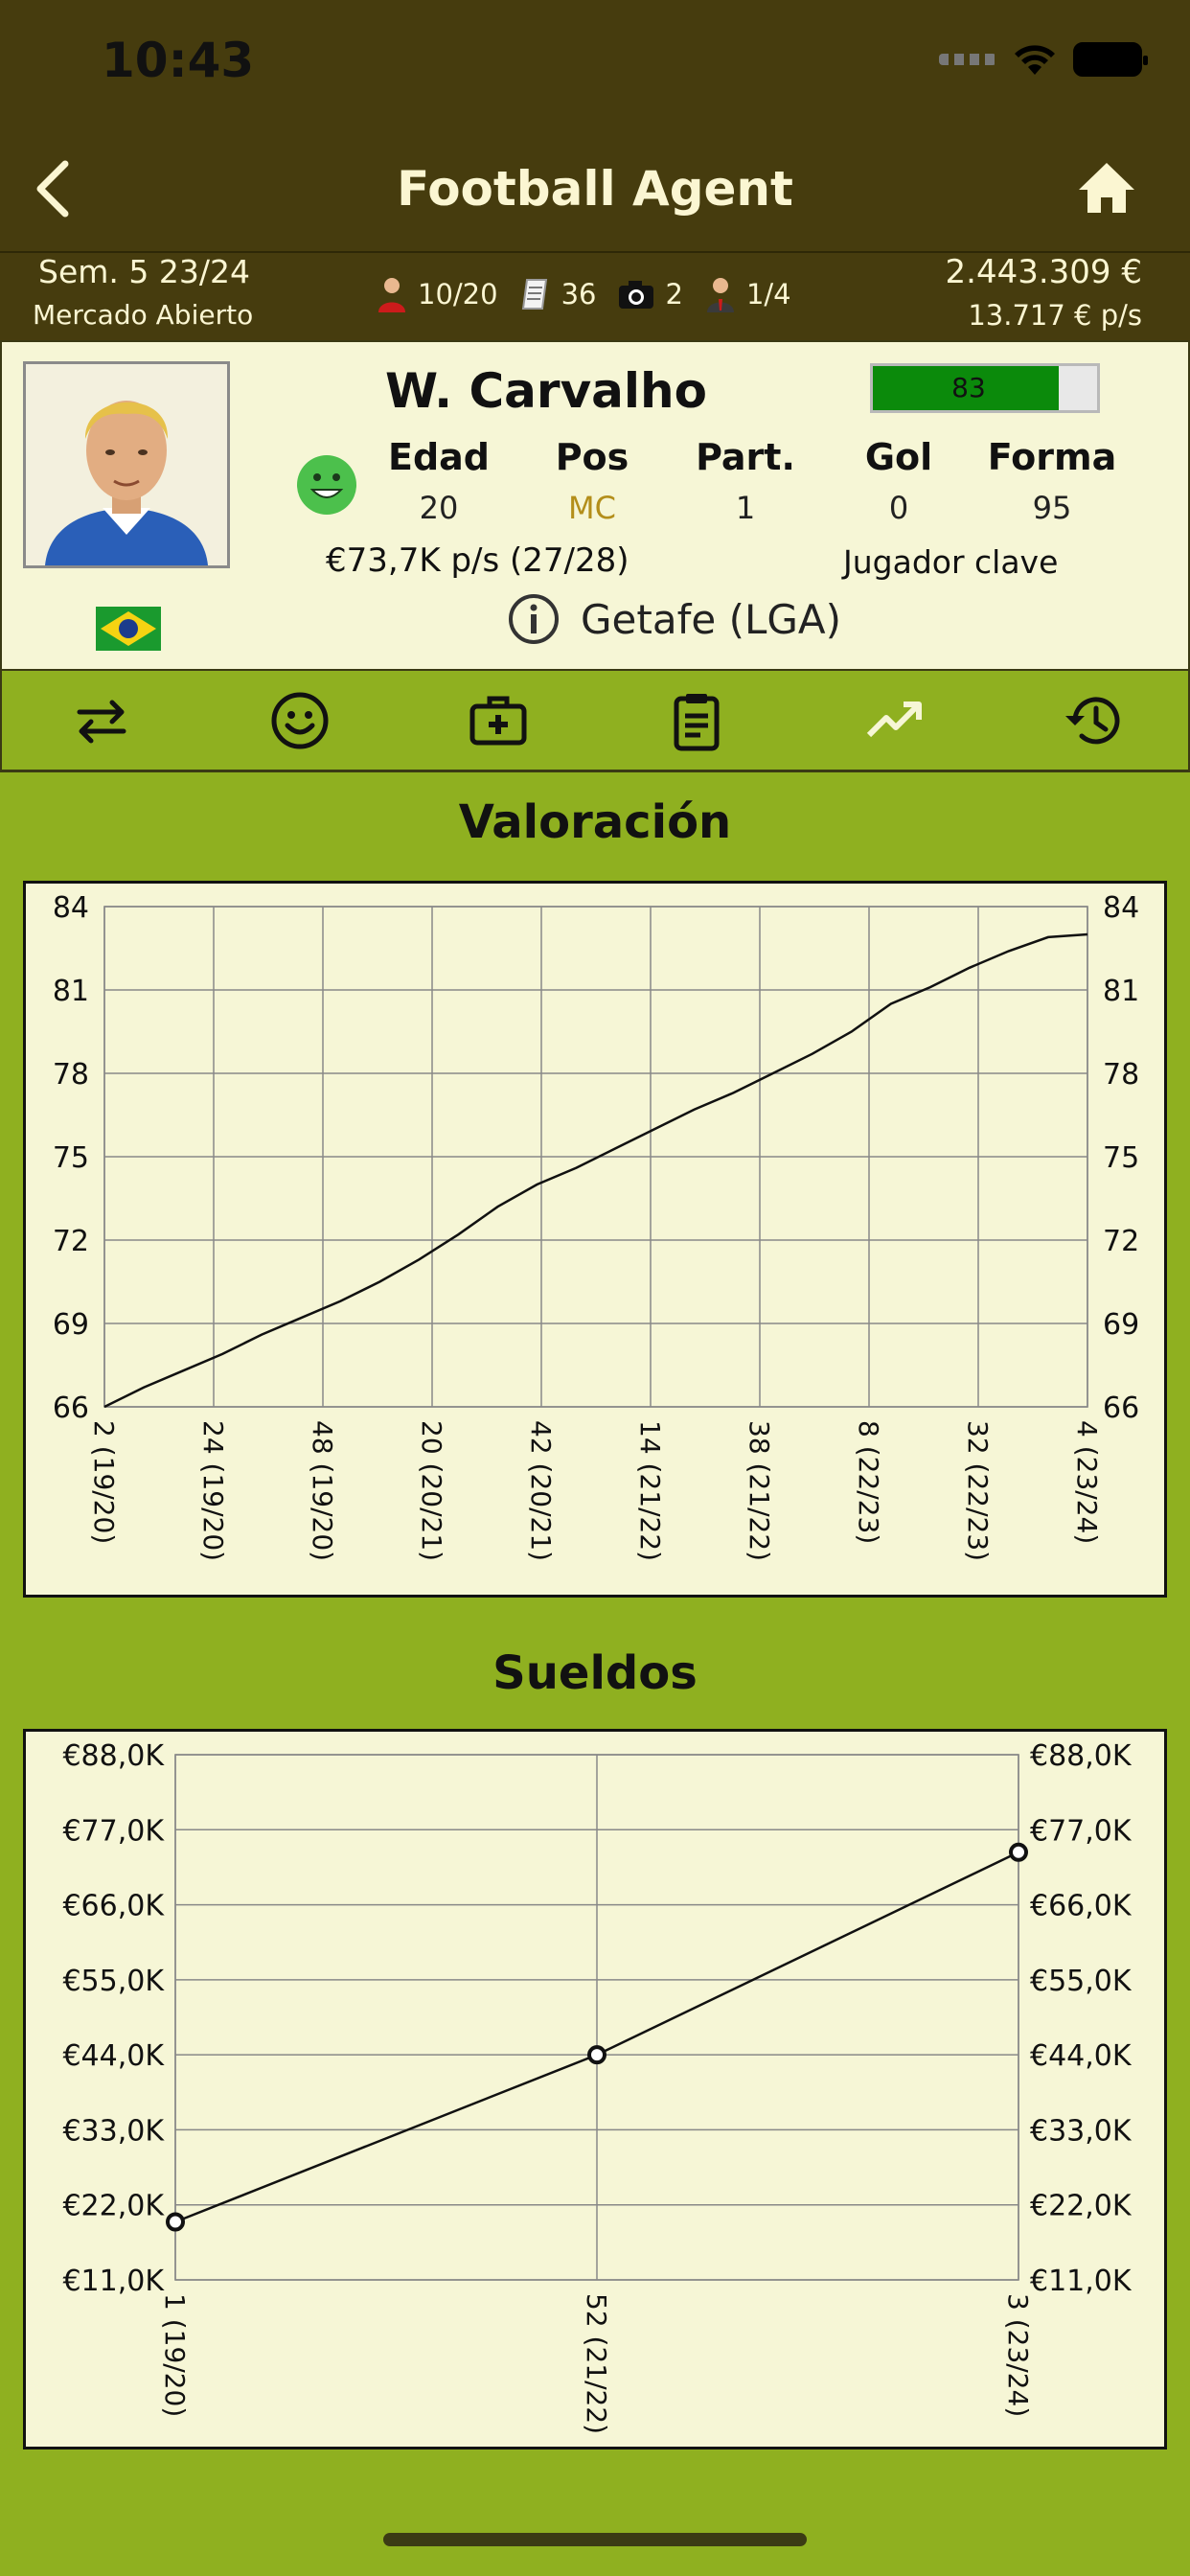  I want to click on x-tick-label: 48 (19/20), so click(323, 1490).